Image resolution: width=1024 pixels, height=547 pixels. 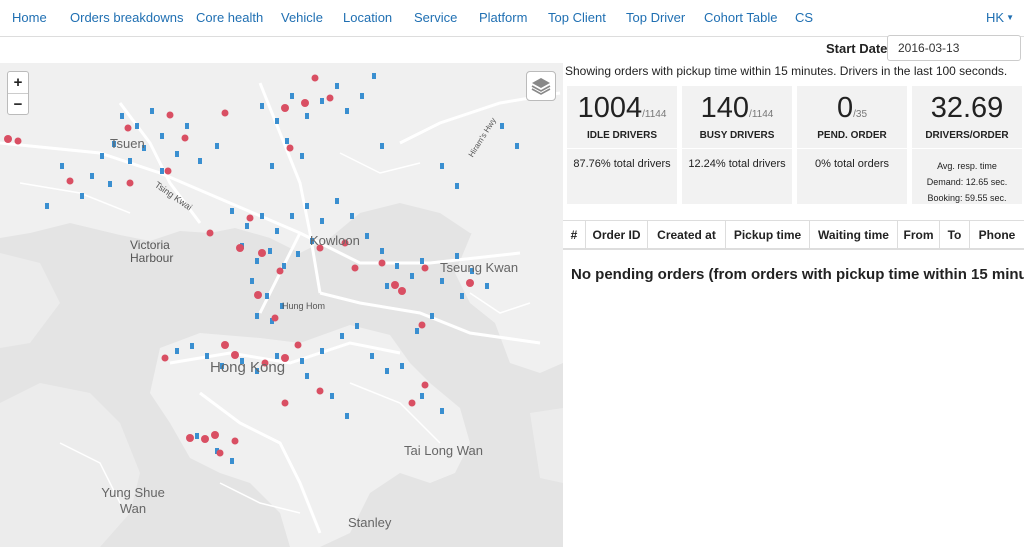 What do you see at coordinates (967, 166) in the screenshot?
I see `resp-time-label: Avg. resp. time` at bounding box center [967, 166].